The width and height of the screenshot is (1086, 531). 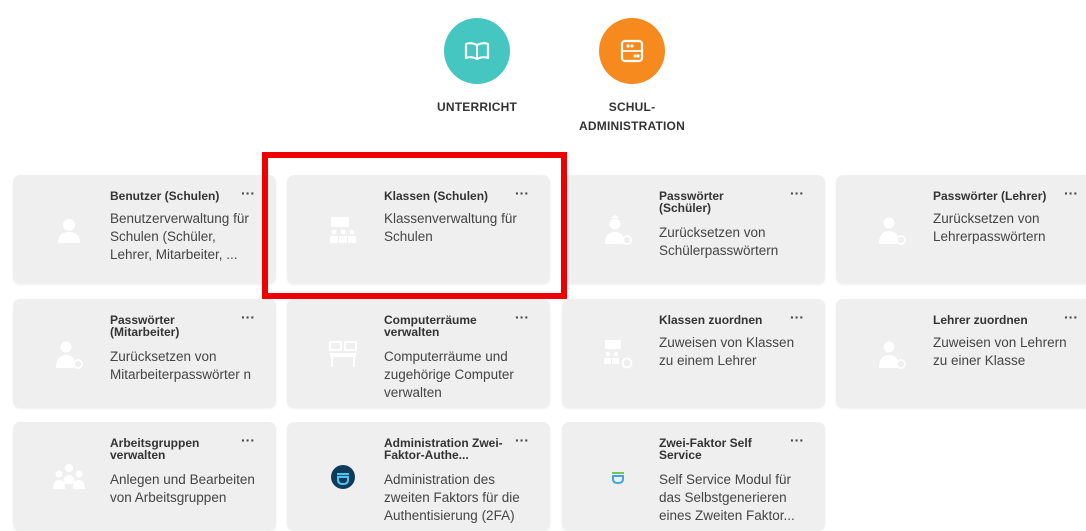 I want to click on tile-title: Benutzer (Schulen), so click(x=165, y=196).